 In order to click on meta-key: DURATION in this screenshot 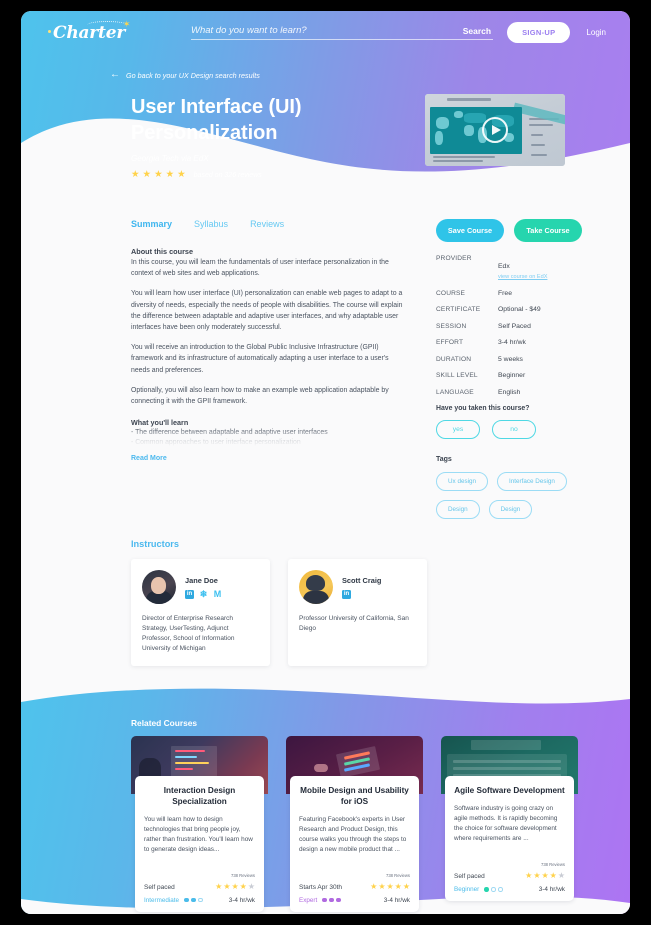, I will do `click(454, 359)`.